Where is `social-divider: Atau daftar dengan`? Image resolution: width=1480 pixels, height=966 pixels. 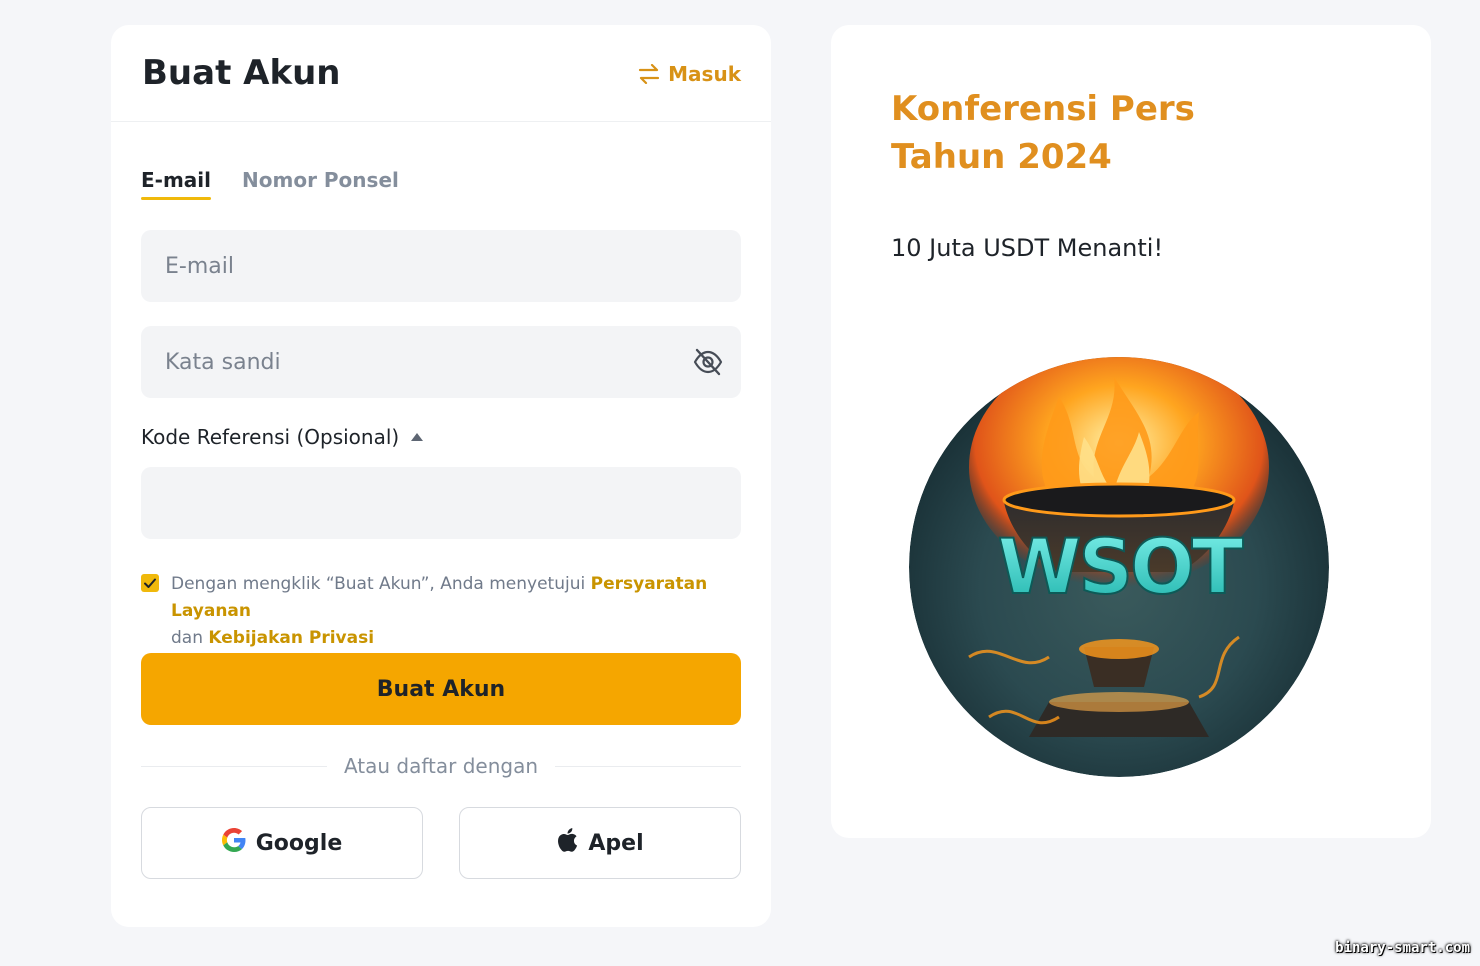
social-divider: Atau daftar dengan is located at coordinates (441, 766).